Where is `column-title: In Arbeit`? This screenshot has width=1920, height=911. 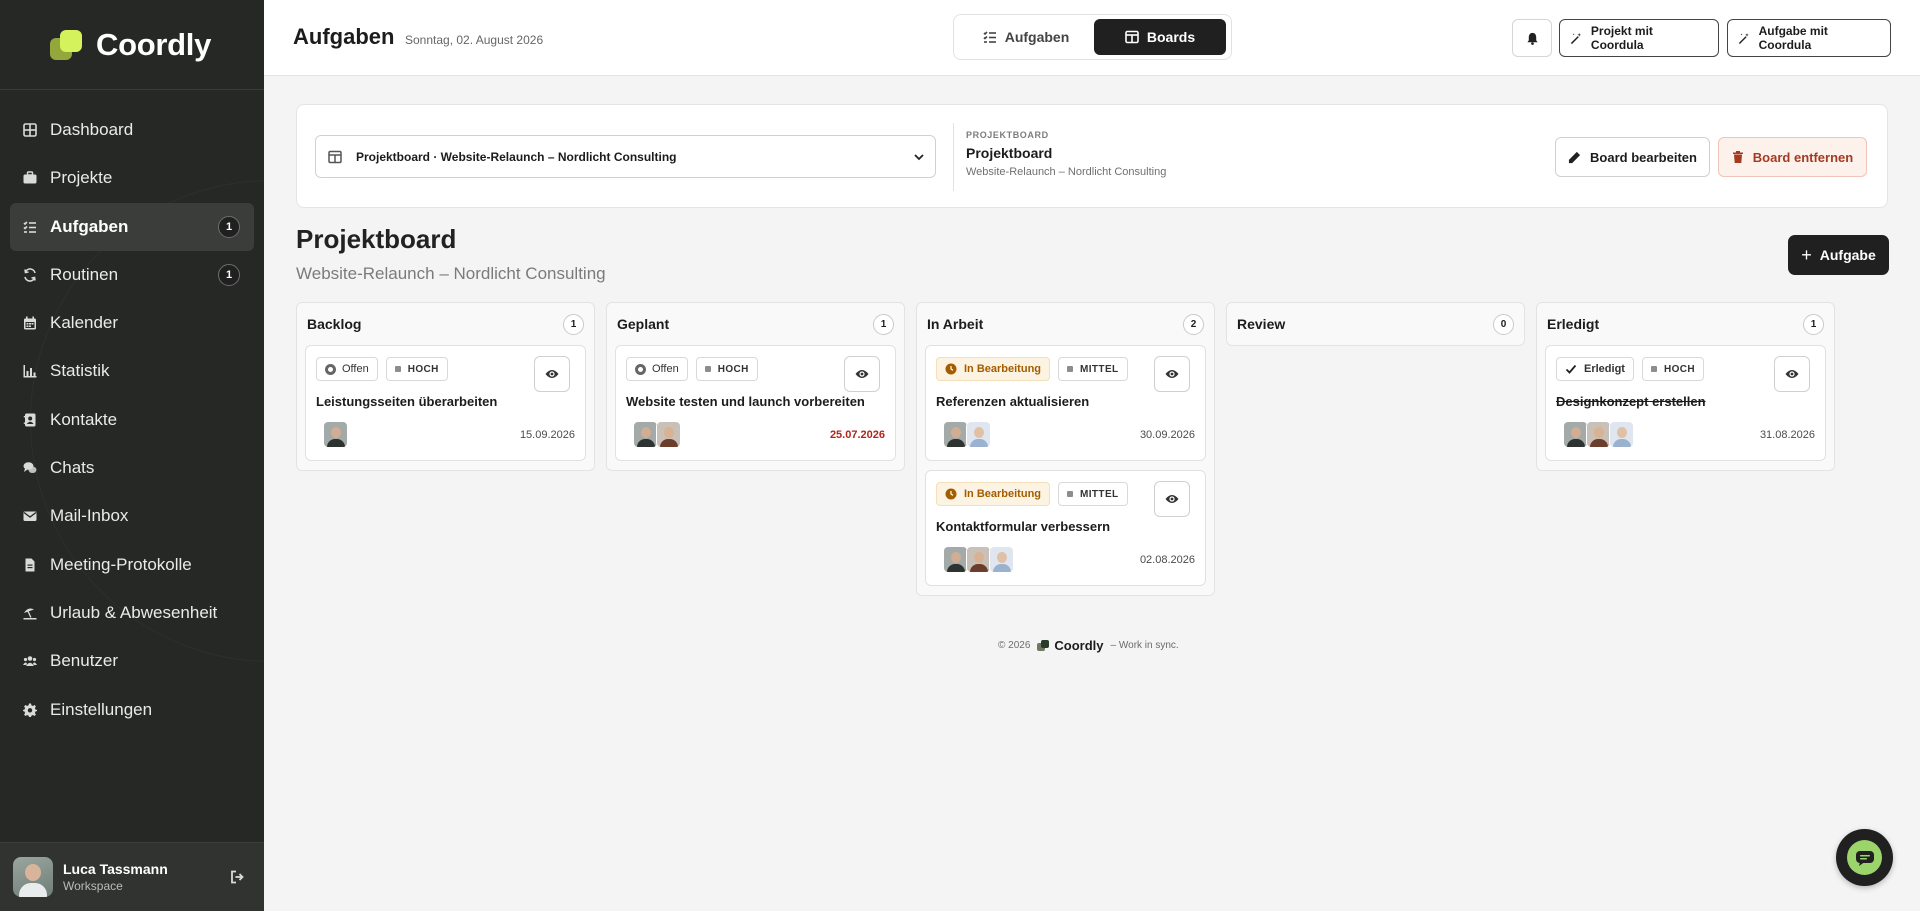
column-title: In Arbeit is located at coordinates (955, 324).